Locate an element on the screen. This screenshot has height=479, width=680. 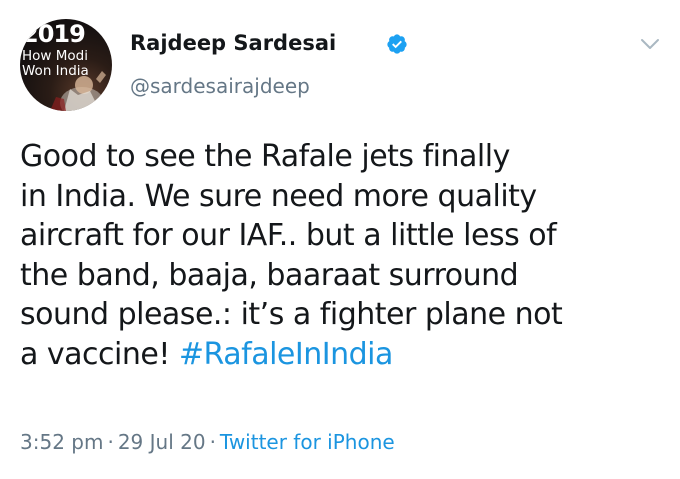
chevron-down-icon is located at coordinates (650, 44).